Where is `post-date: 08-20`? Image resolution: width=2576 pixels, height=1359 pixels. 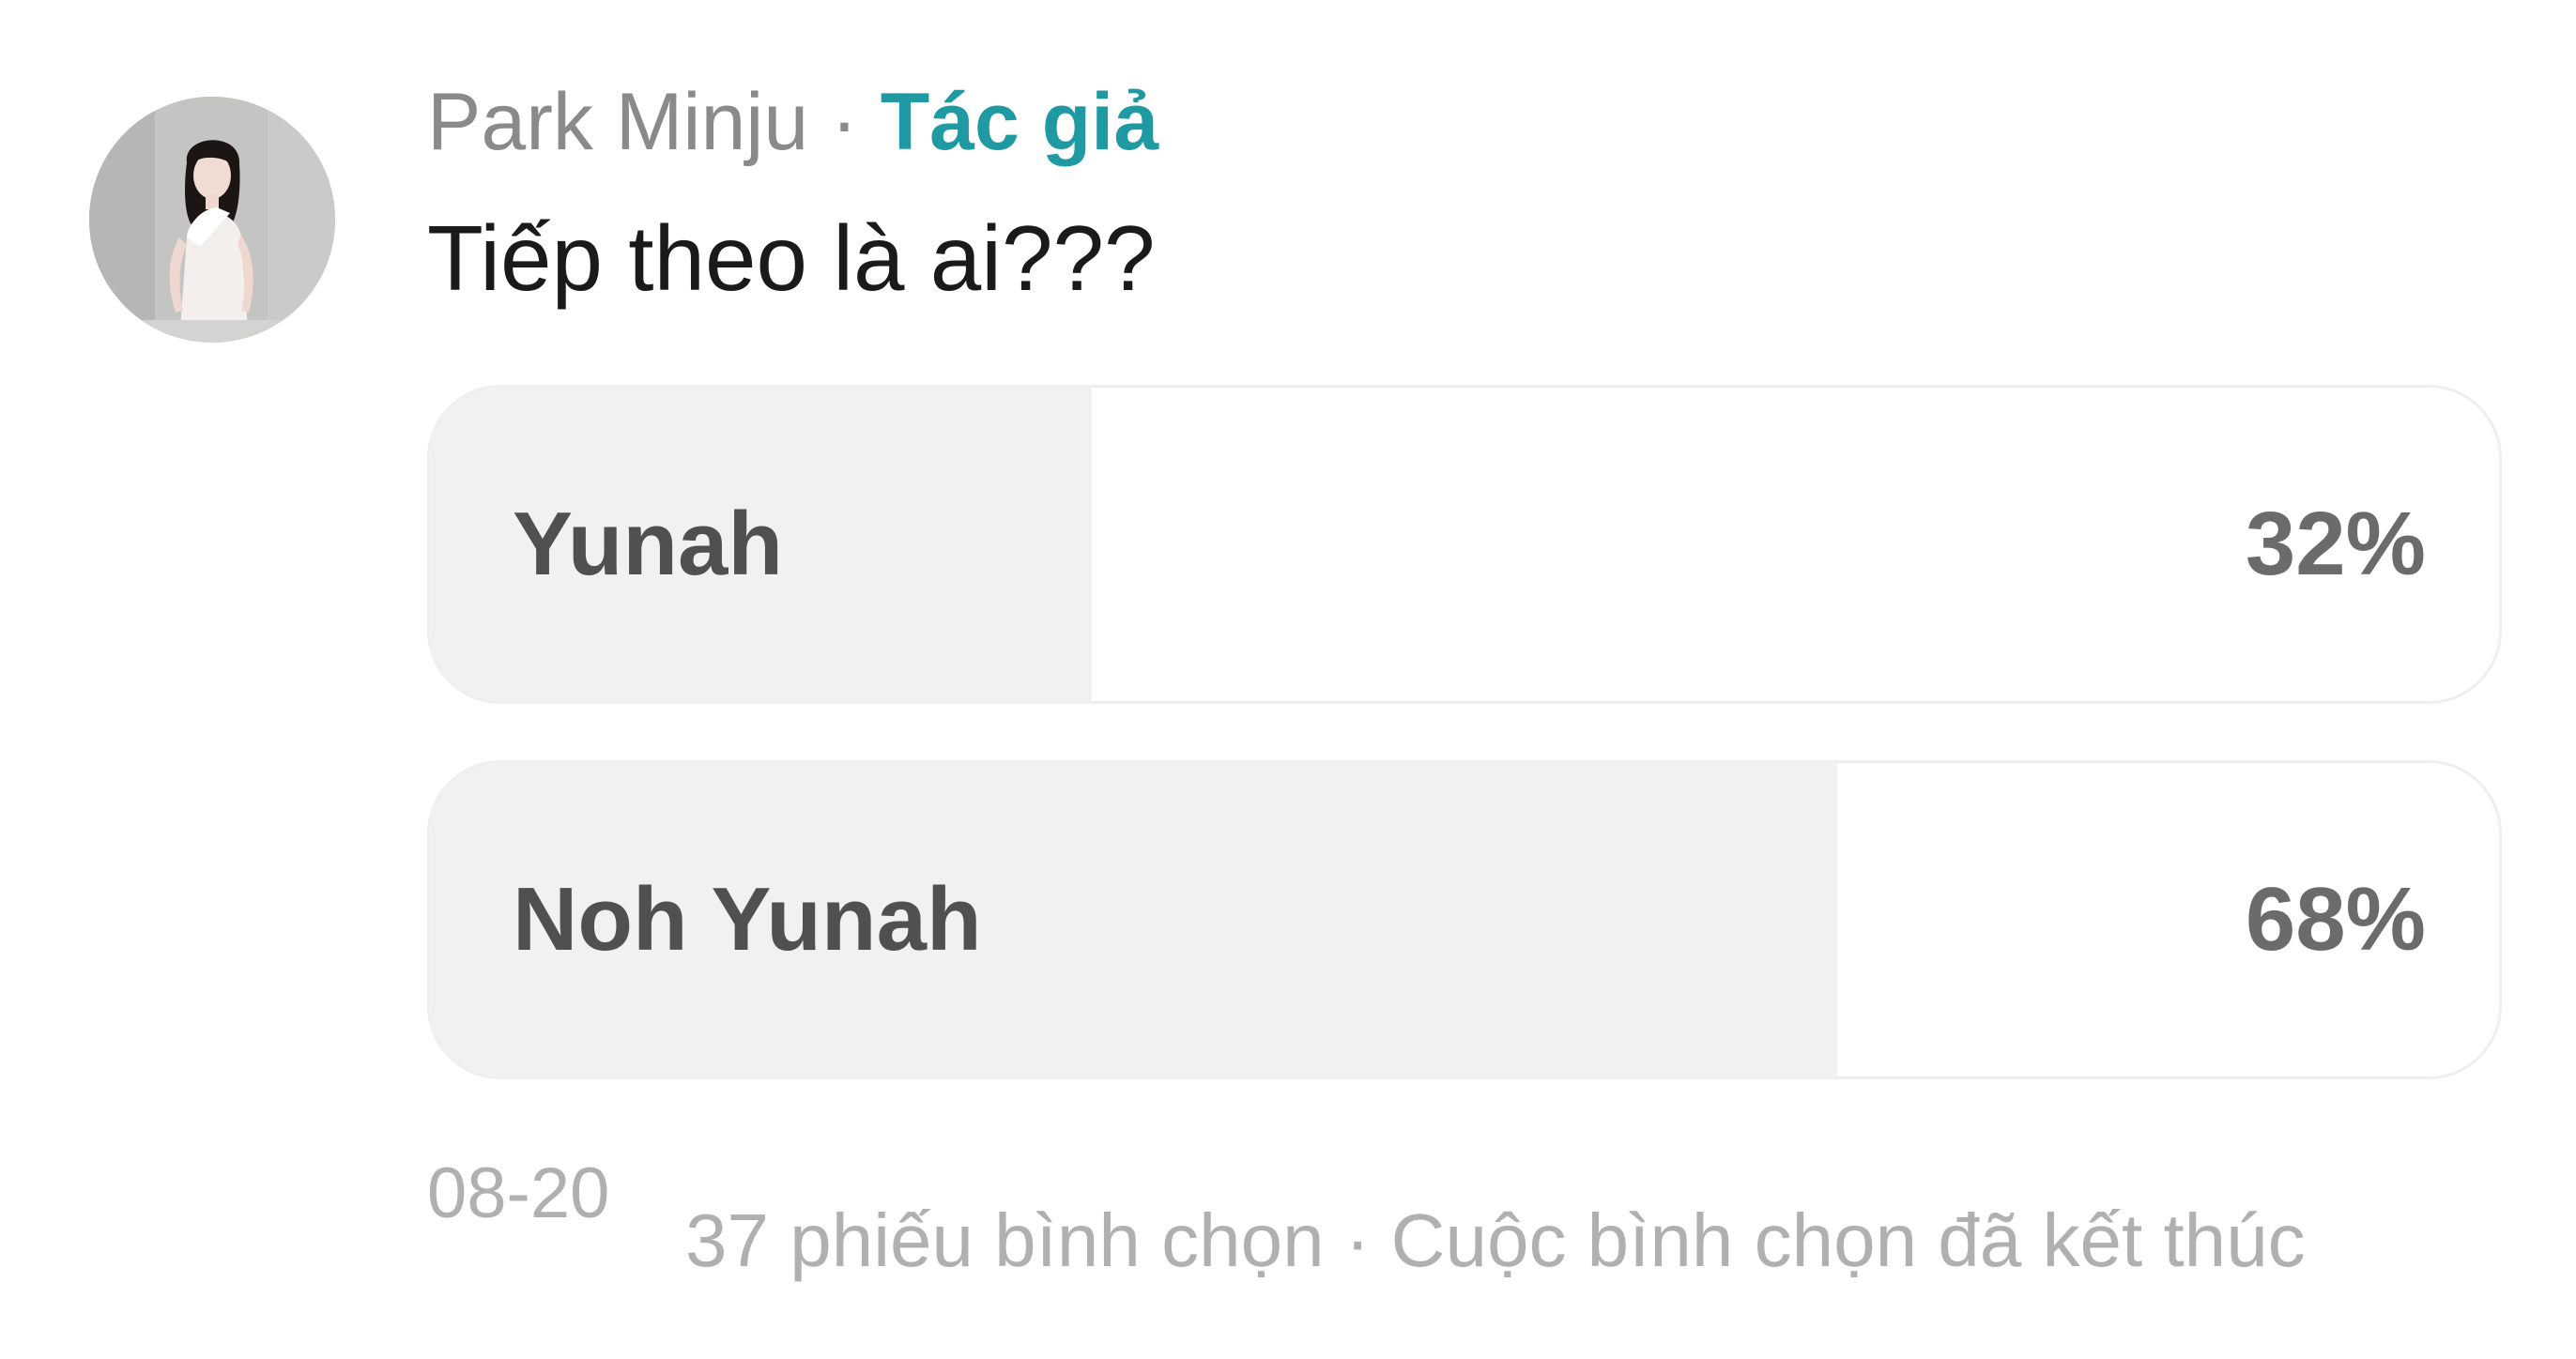 post-date: 08-20 is located at coordinates (518, 1193).